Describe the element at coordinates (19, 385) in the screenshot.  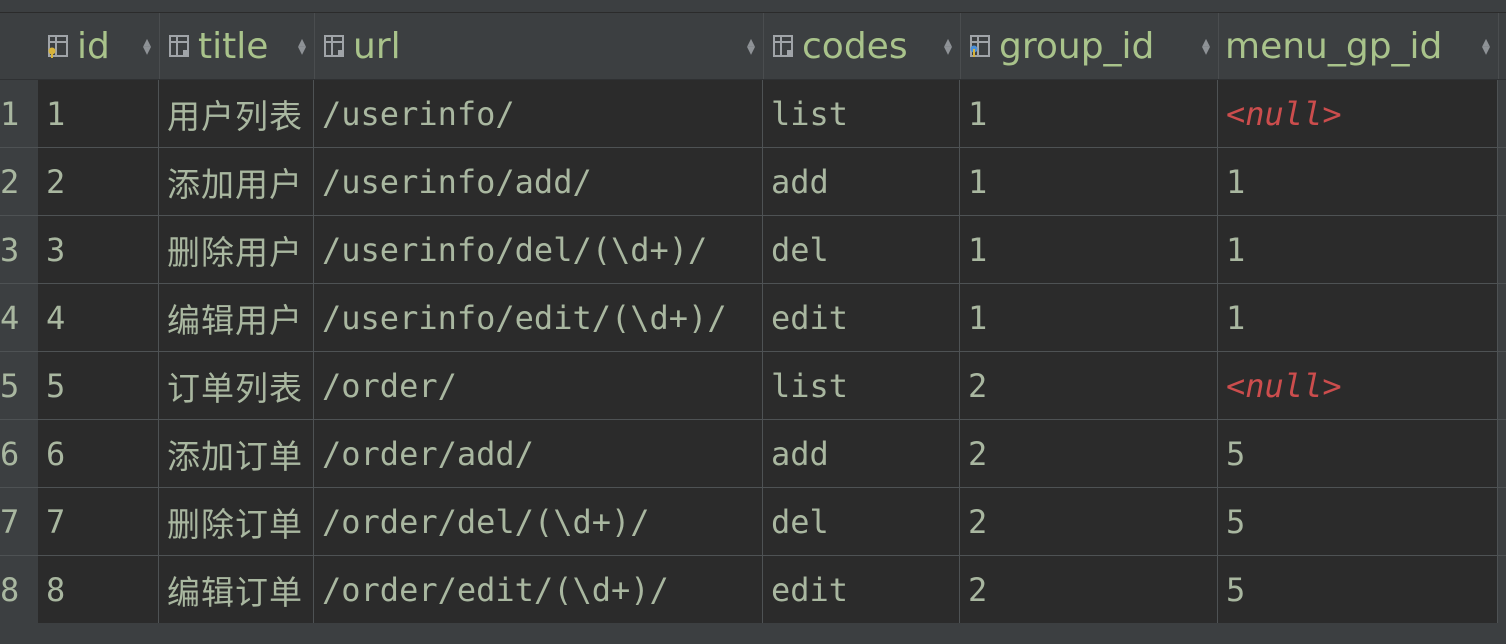
I see `row-number: 5` at that location.